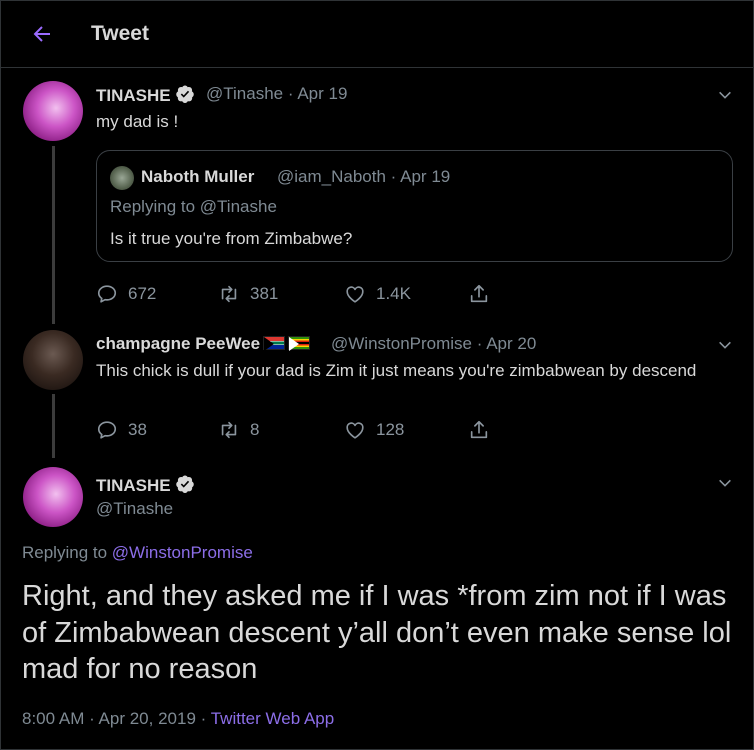 The height and width of the screenshot is (750, 754). What do you see at coordinates (178, 343) in the screenshot?
I see `author-name-text: champagne PeeWee` at bounding box center [178, 343].